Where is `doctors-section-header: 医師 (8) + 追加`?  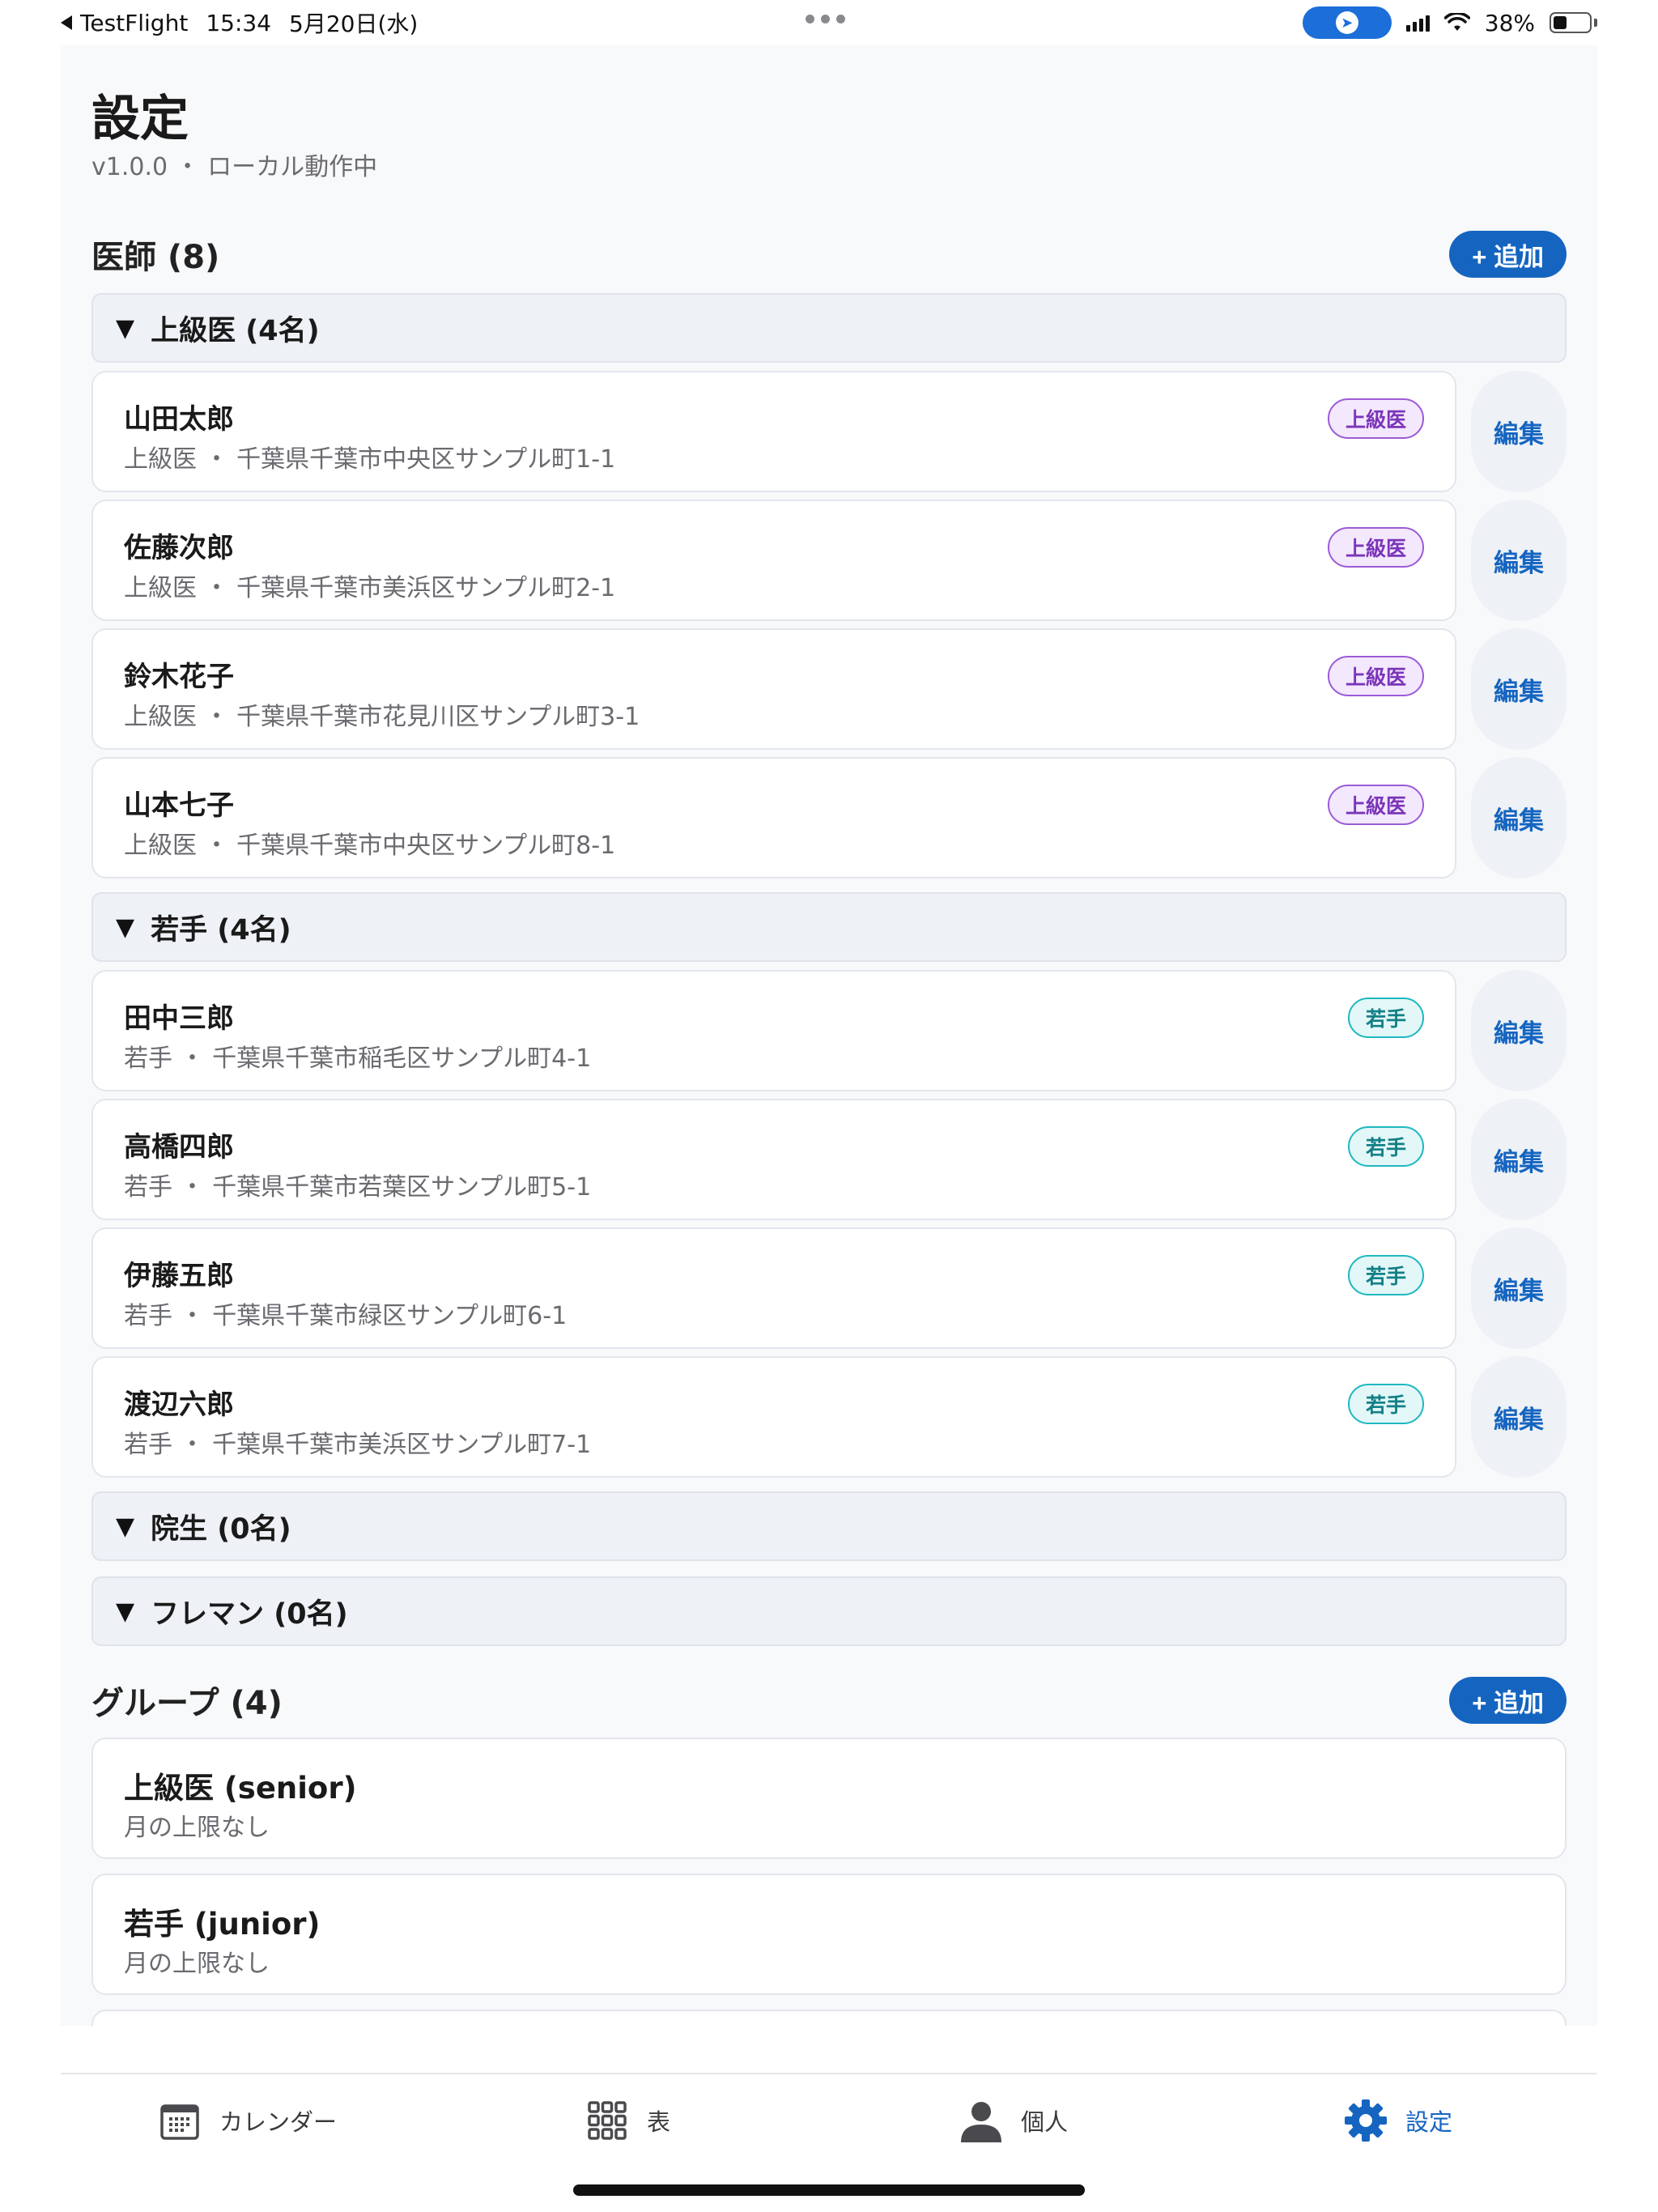
doctors-section-header: 医師 (8) + 追加 is located at coordinates (829, 255).